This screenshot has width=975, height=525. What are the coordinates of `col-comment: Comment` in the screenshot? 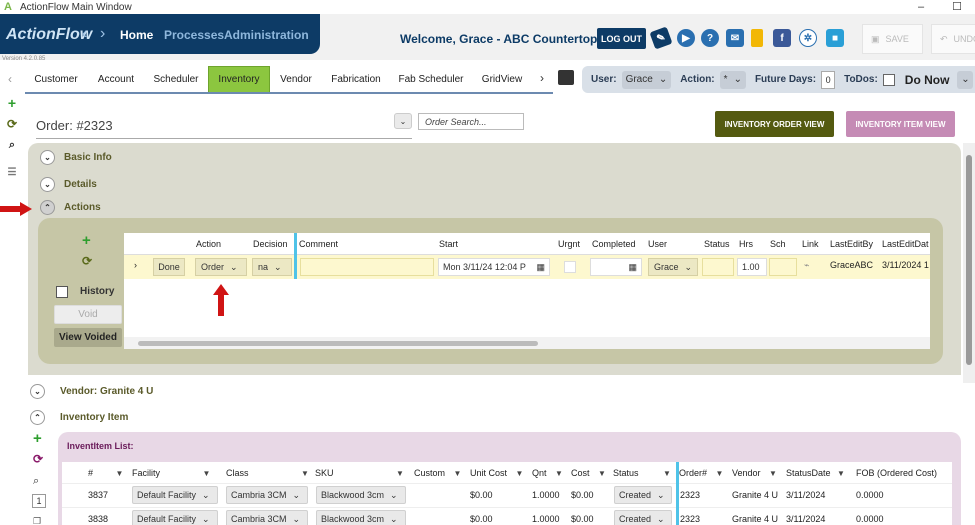 It's located at (318, 244).